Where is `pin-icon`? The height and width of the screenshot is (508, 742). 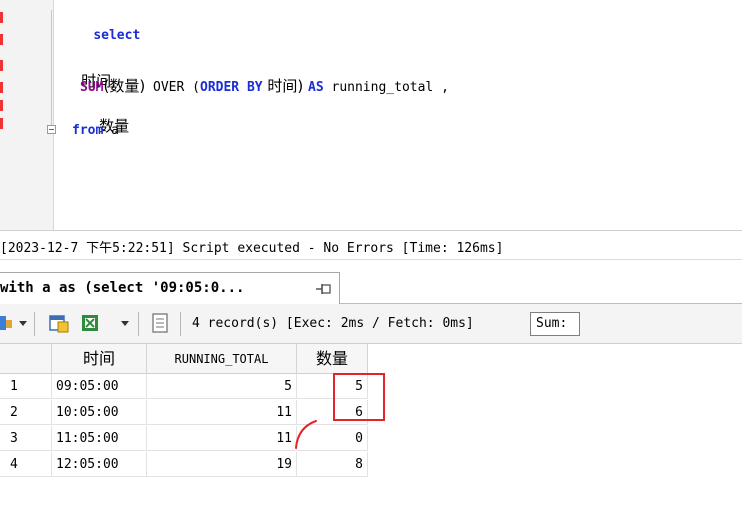 pin-icon is located at coordinates (324, 289).